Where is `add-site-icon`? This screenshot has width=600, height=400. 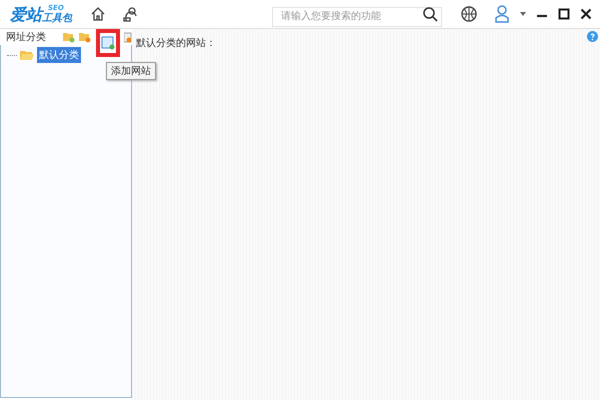
add-site-icon is located at coordinates (108, 43).